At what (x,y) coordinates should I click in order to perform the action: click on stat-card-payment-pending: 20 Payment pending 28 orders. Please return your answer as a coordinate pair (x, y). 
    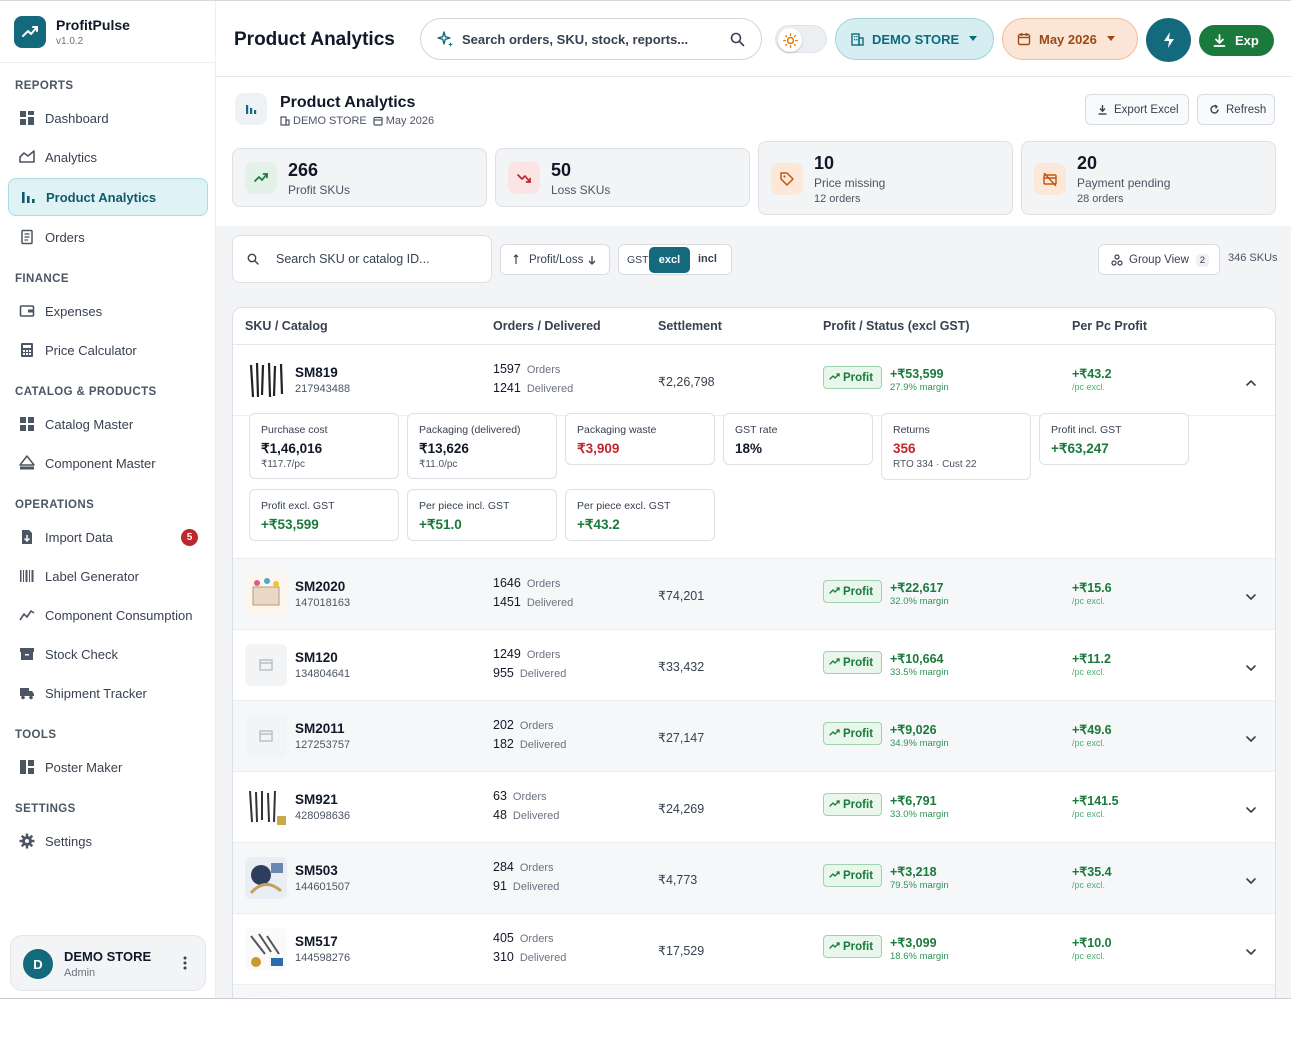
    Looking at the image, I should click on (1148, 178).